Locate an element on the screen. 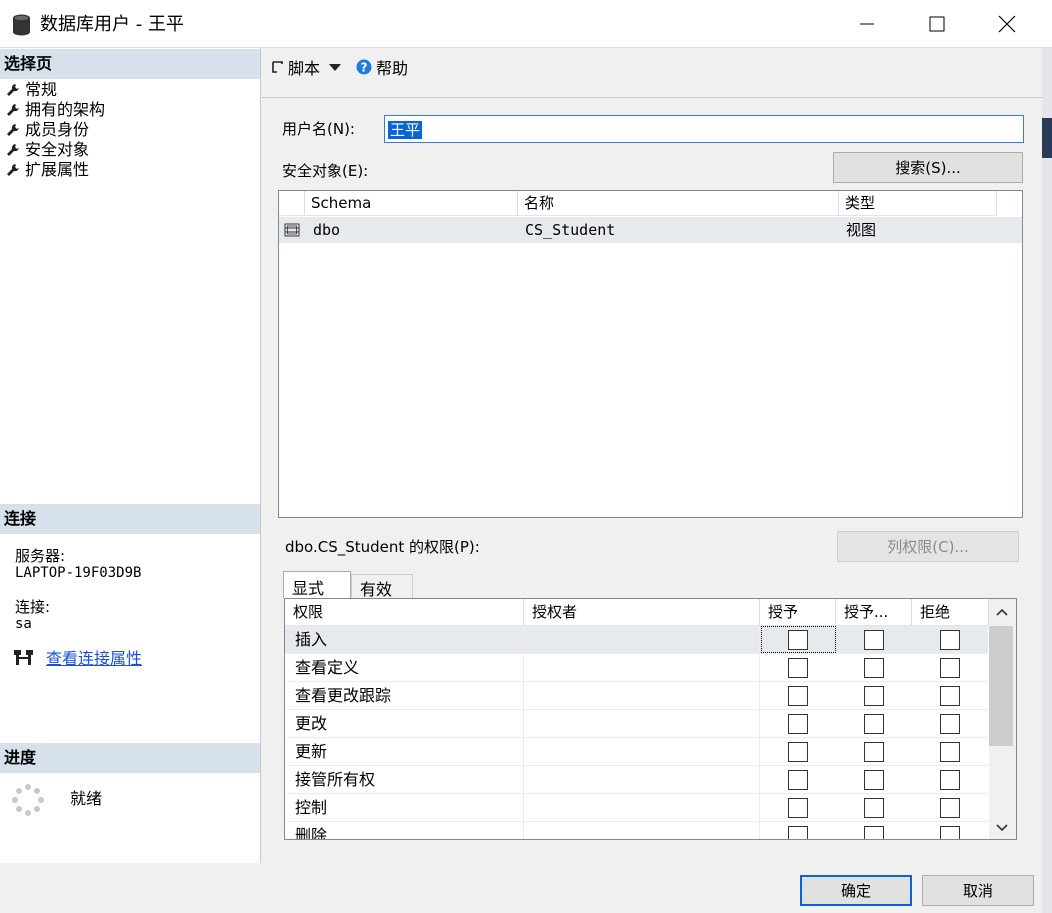 This screenshot has height=913, width=1052. connection-properties-icon is located at coordinates (23, 657).